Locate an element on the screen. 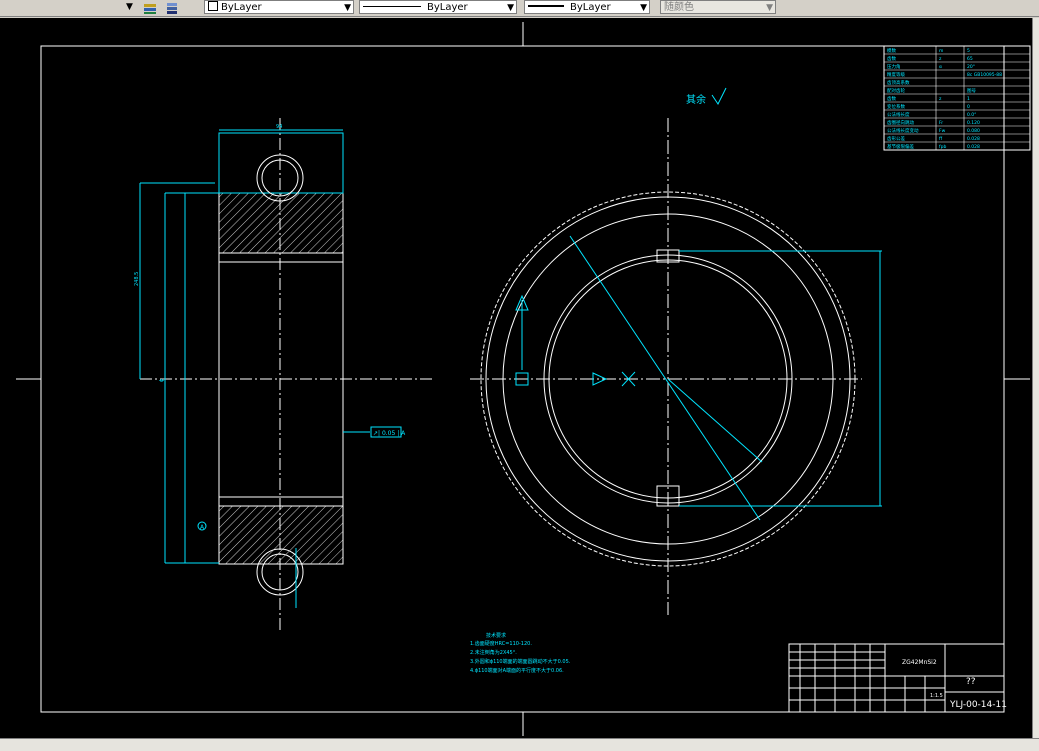 This screenshot has height=751, width=1039. datum-label: A is located at coordinates (202, 527).